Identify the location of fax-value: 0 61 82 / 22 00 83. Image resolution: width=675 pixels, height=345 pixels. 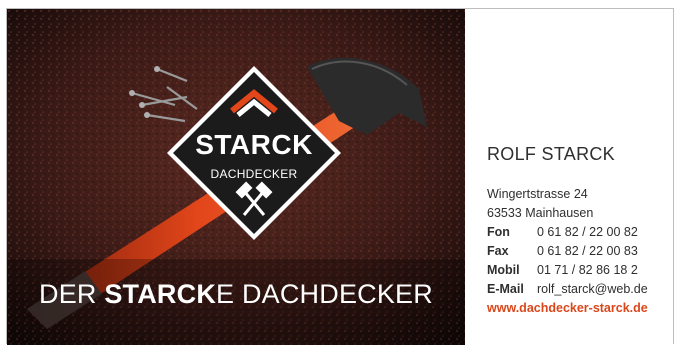
(587, 251).